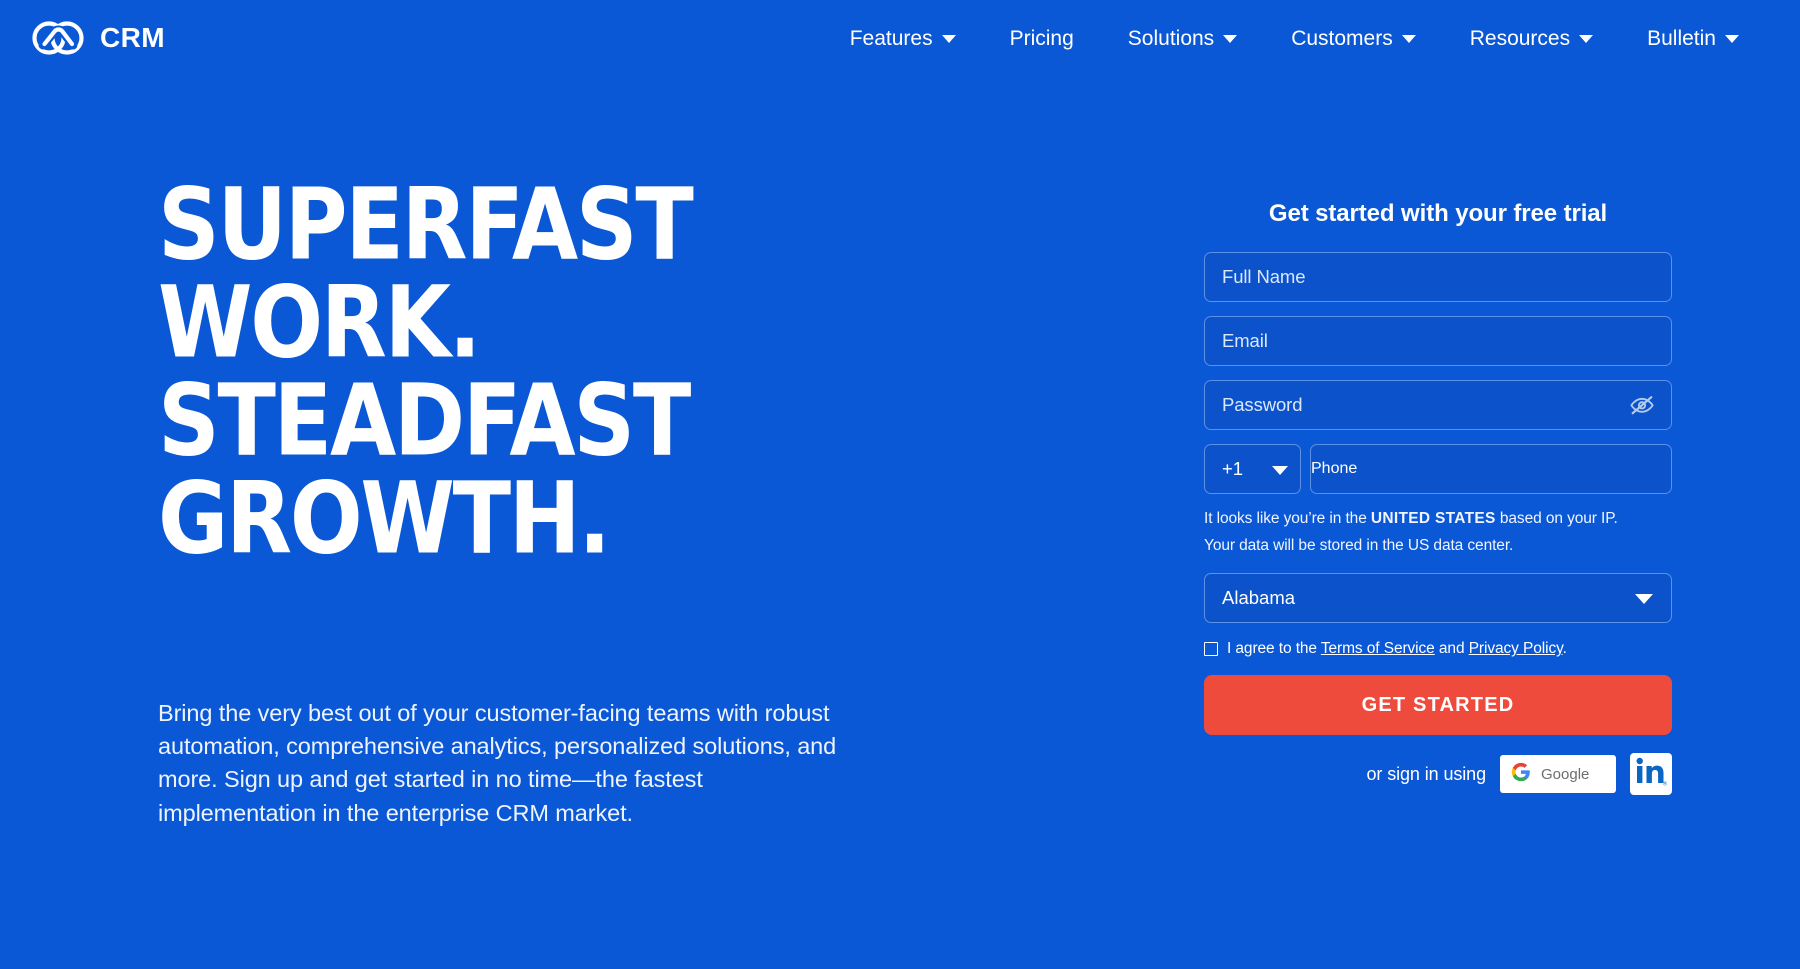  I want to click on get-started-button: GET STARTED, so click(1438, 705).